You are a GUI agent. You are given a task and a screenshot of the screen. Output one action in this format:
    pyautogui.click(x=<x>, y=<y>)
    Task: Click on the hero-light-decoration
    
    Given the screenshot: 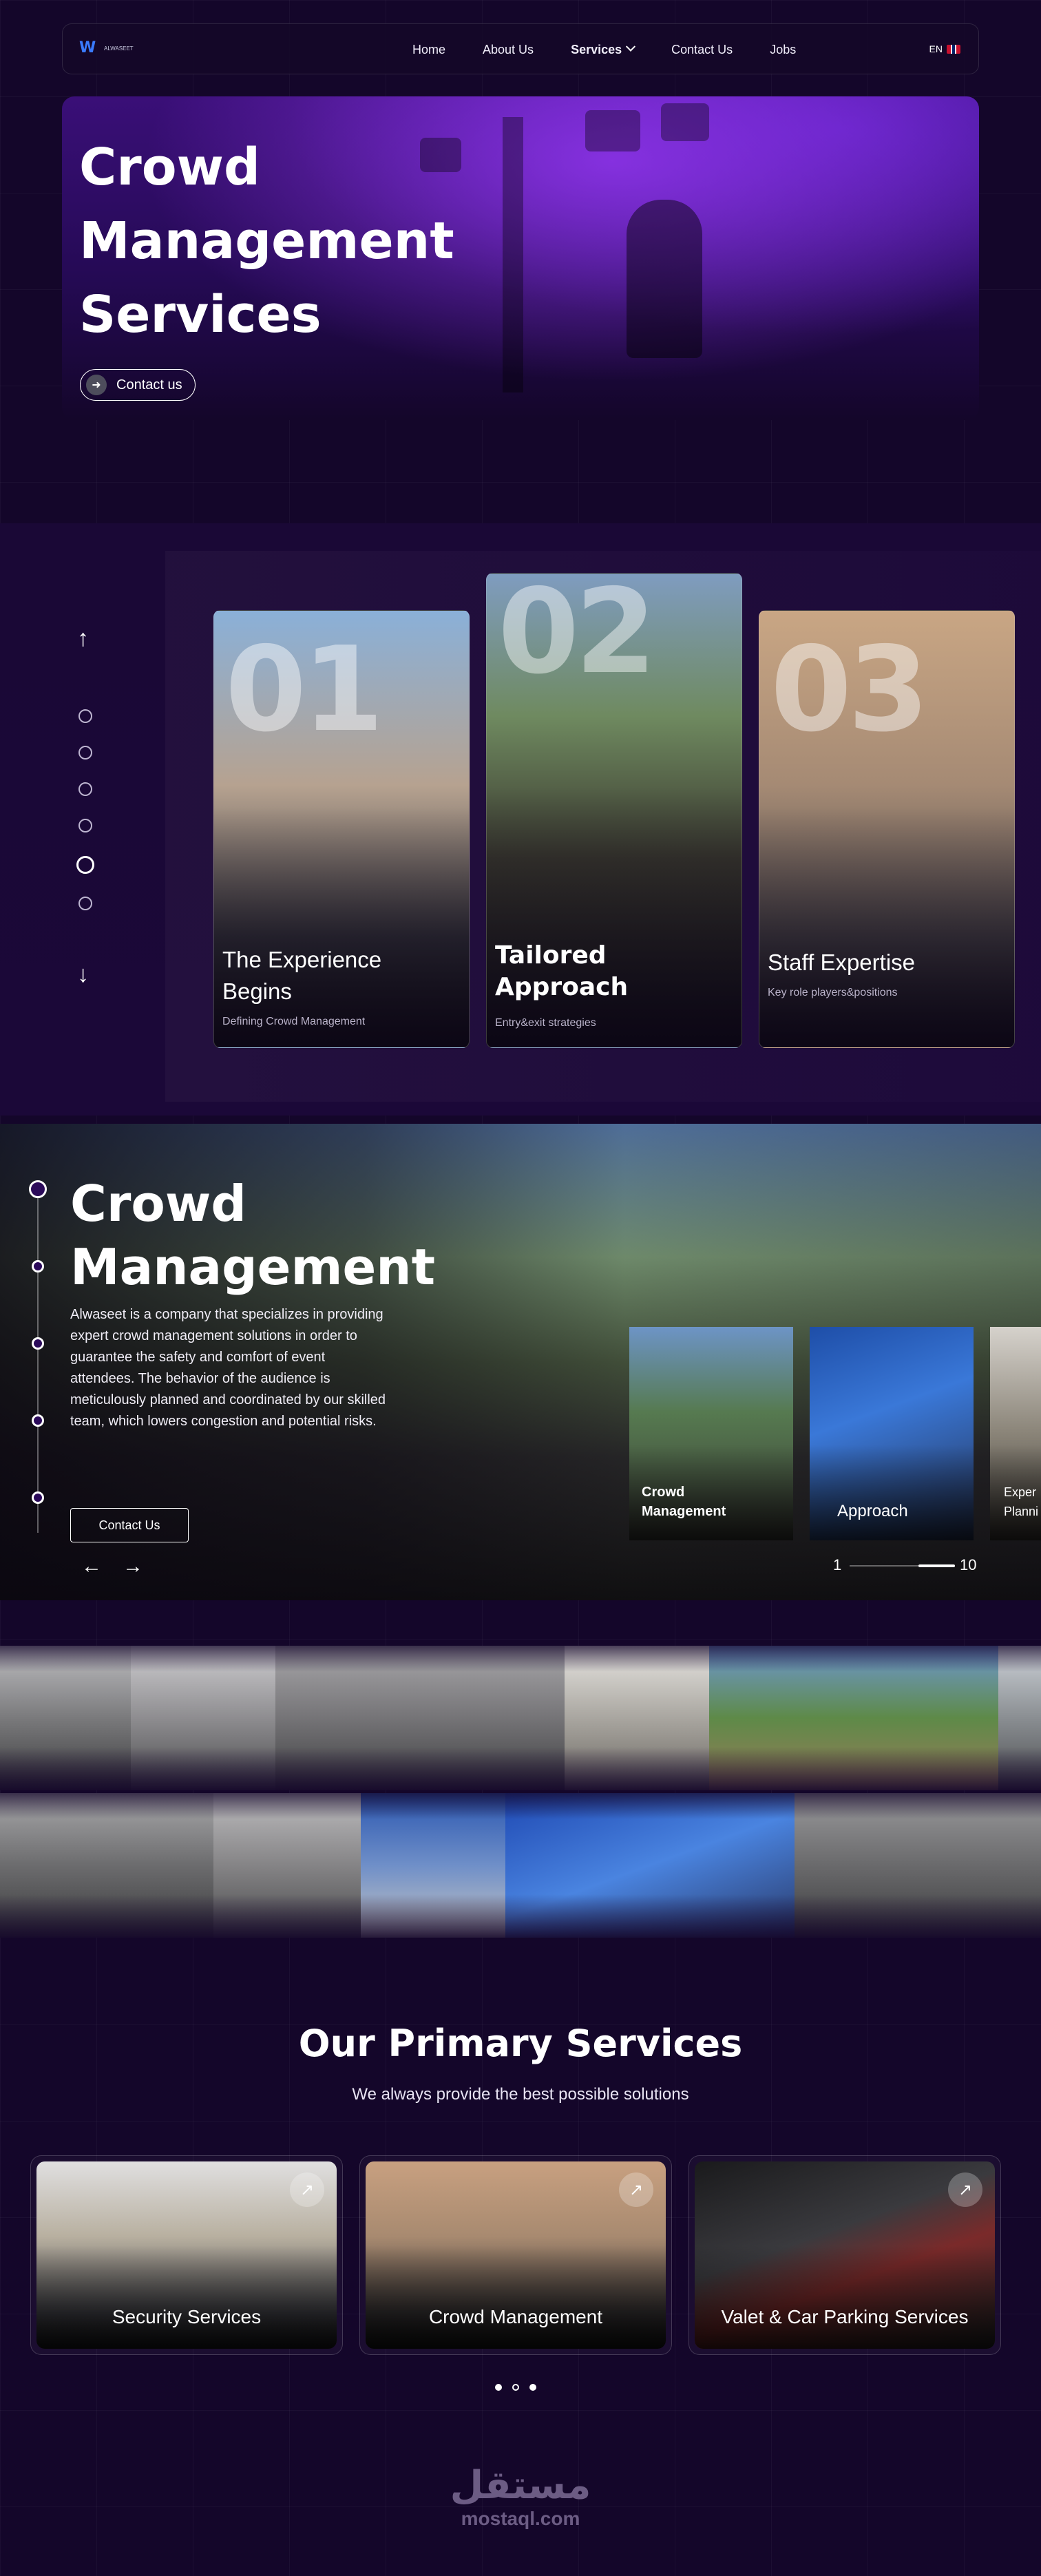 What is the action you would take?
    pyautogui.click(x=612, y=130)
    